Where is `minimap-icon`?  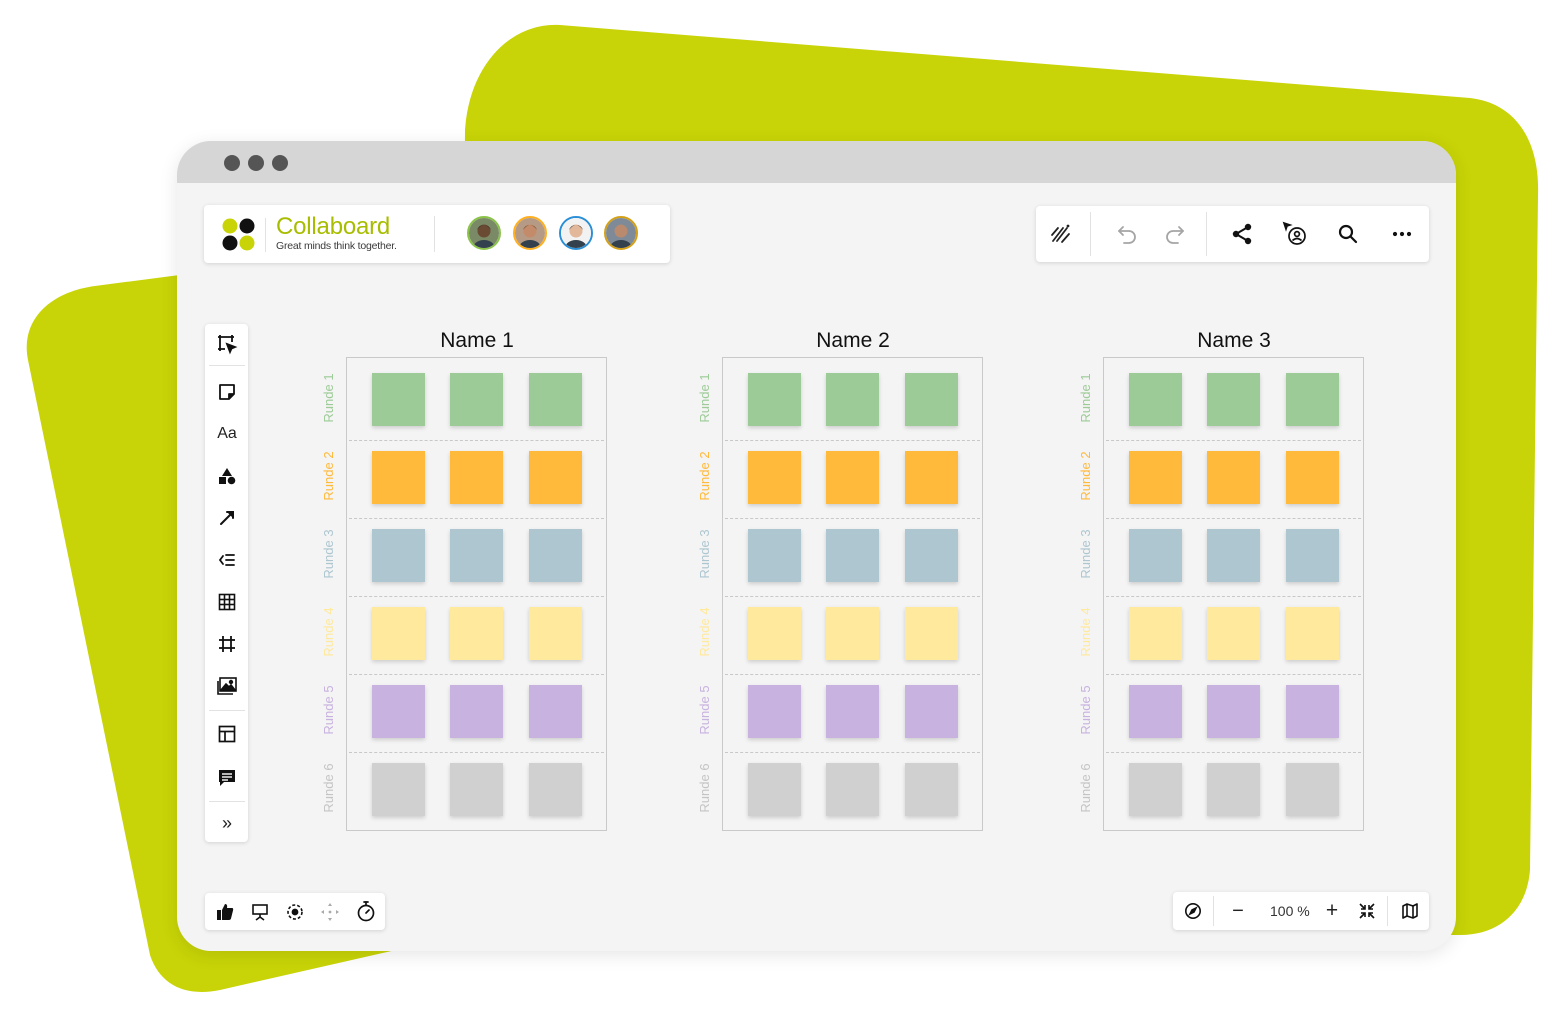
minimap-icon is located at coordinates (1410, 911).